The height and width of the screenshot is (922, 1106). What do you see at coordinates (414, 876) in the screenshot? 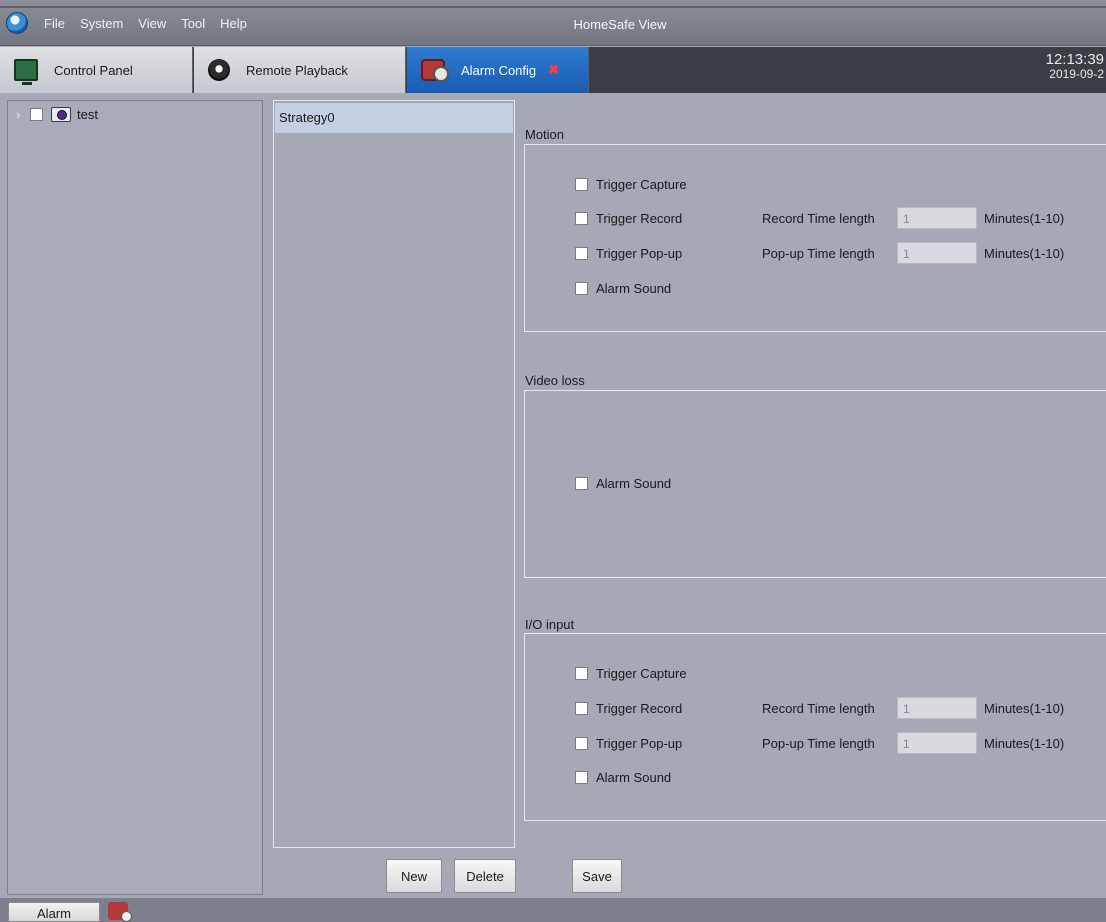
I see `new-button: New` at bounding box center [414, 876].